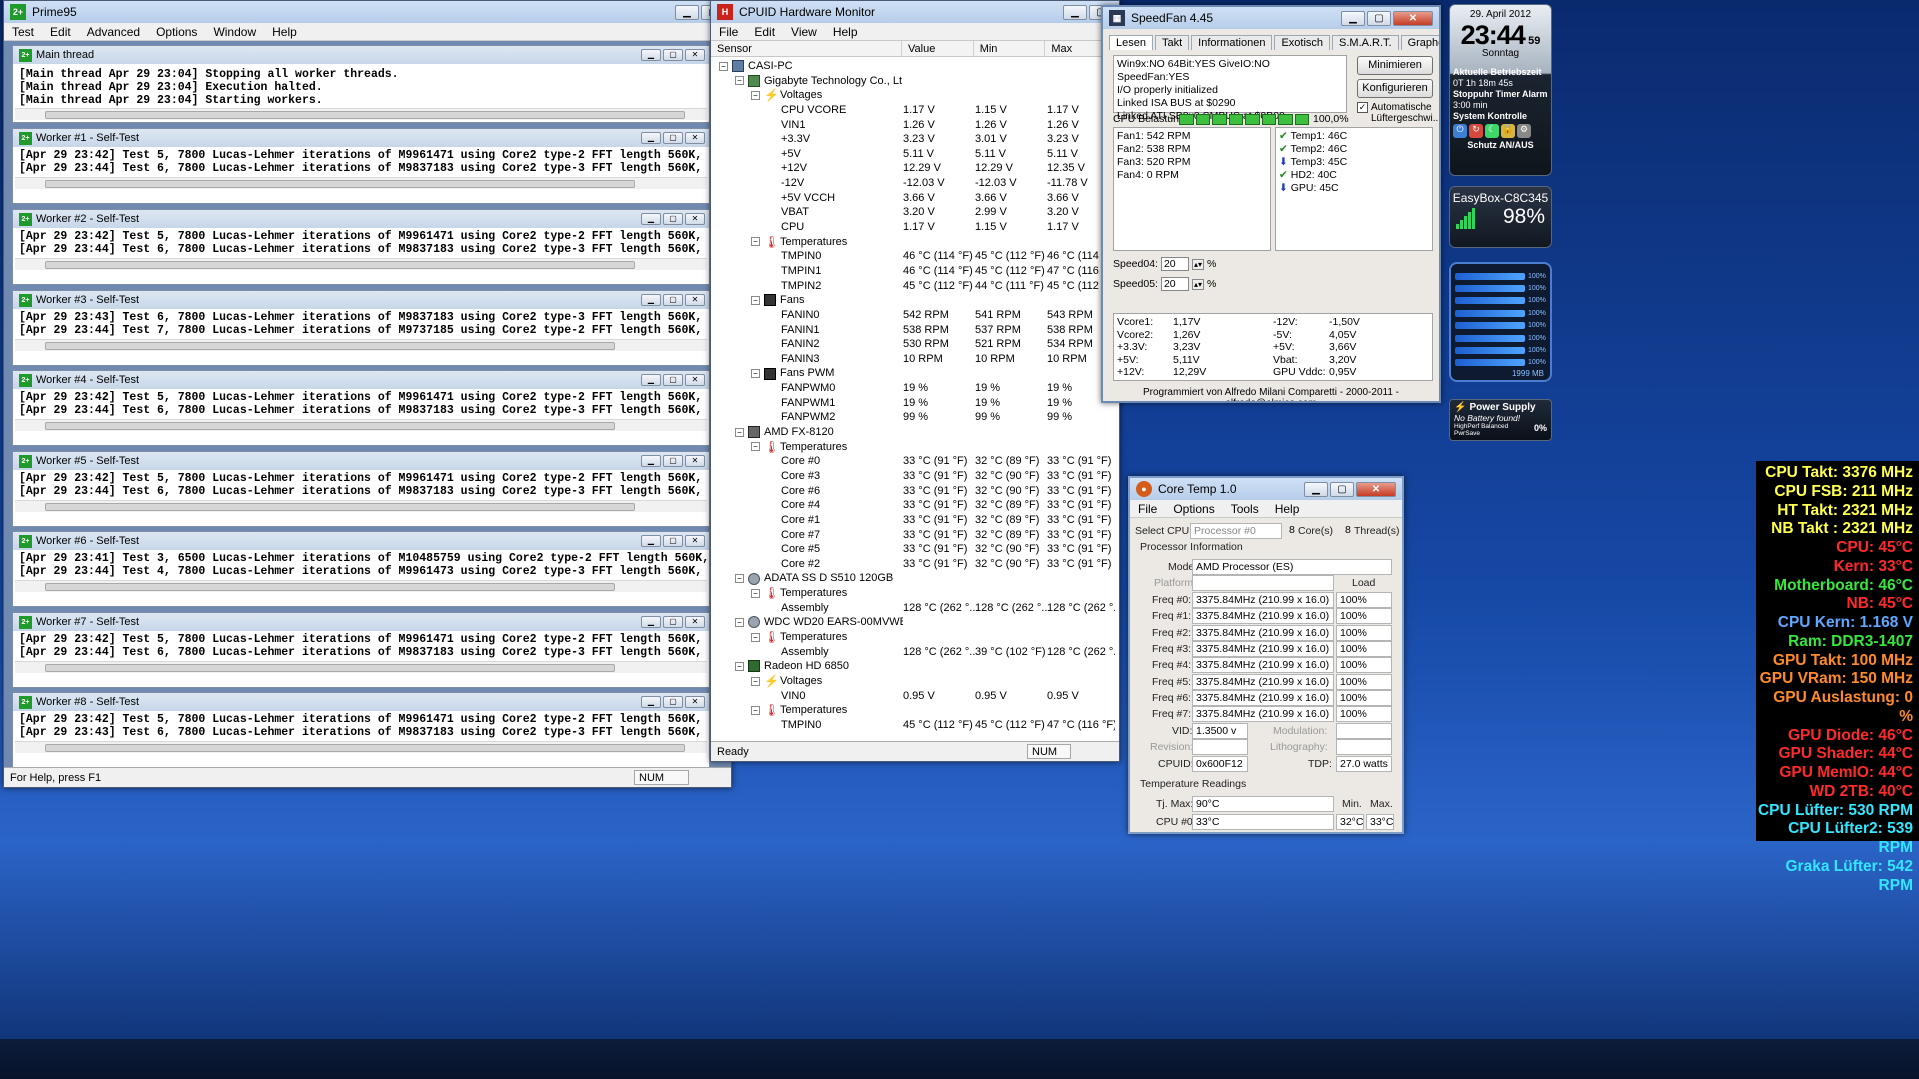 Image resolution: width=1919 pixels, height=1079 pixels. I want to click on settings-icon: ⚙, so click(1524, 131).